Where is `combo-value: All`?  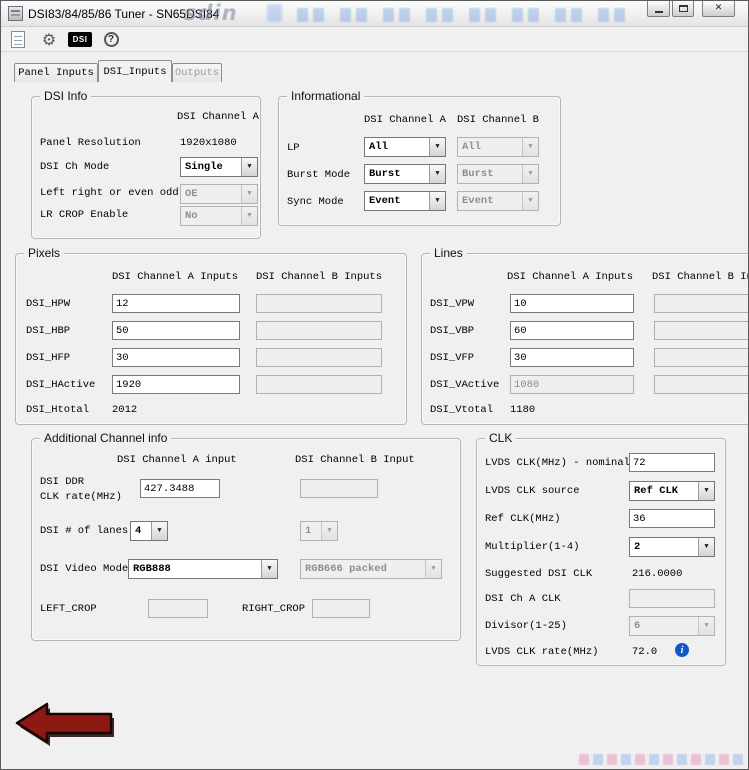 combo-value: All is located at coordinates (471, 147).